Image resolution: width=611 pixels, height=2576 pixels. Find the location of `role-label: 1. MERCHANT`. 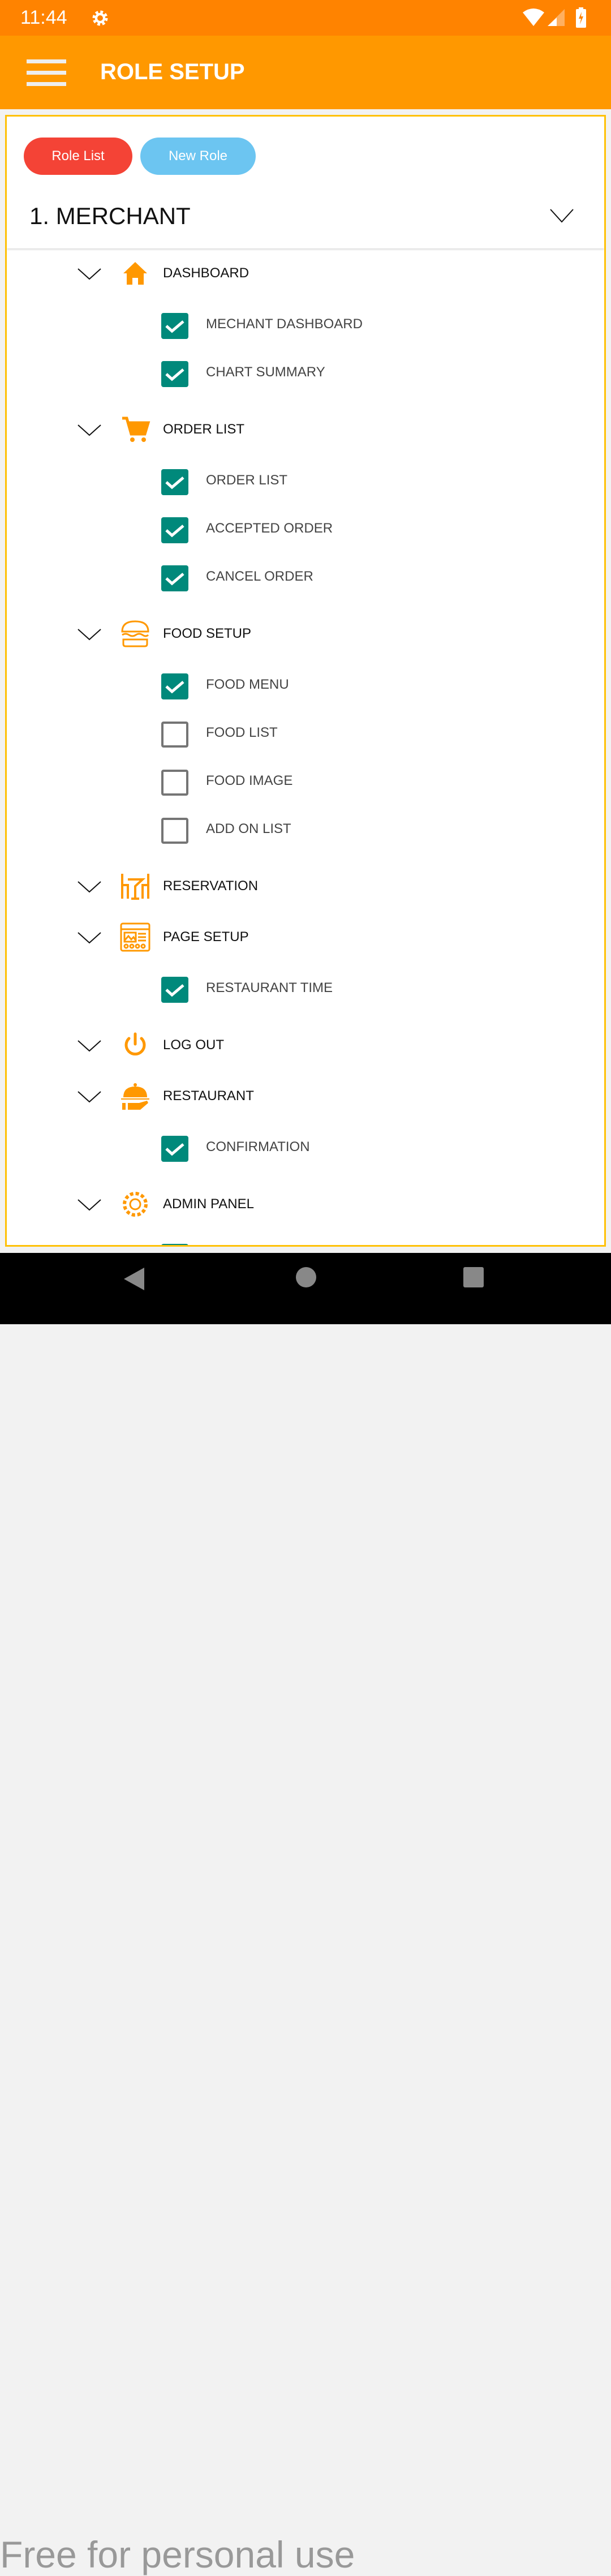

role-label: 1. MERCHANT is located at coordinates (110, 216).